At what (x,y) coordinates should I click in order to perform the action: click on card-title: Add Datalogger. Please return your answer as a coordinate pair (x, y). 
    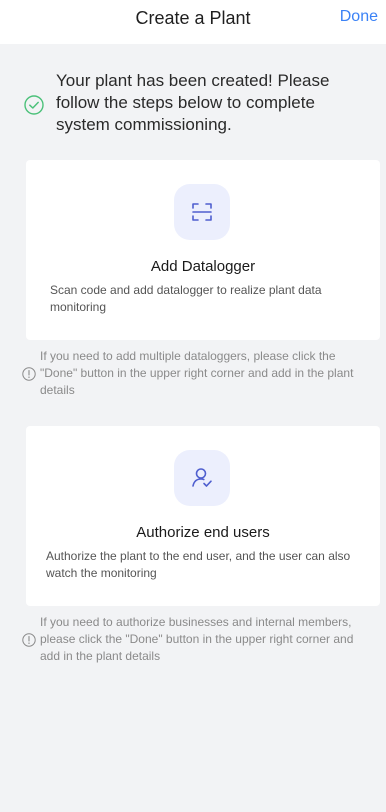
    Looking at the image, I should click on (203, 266).